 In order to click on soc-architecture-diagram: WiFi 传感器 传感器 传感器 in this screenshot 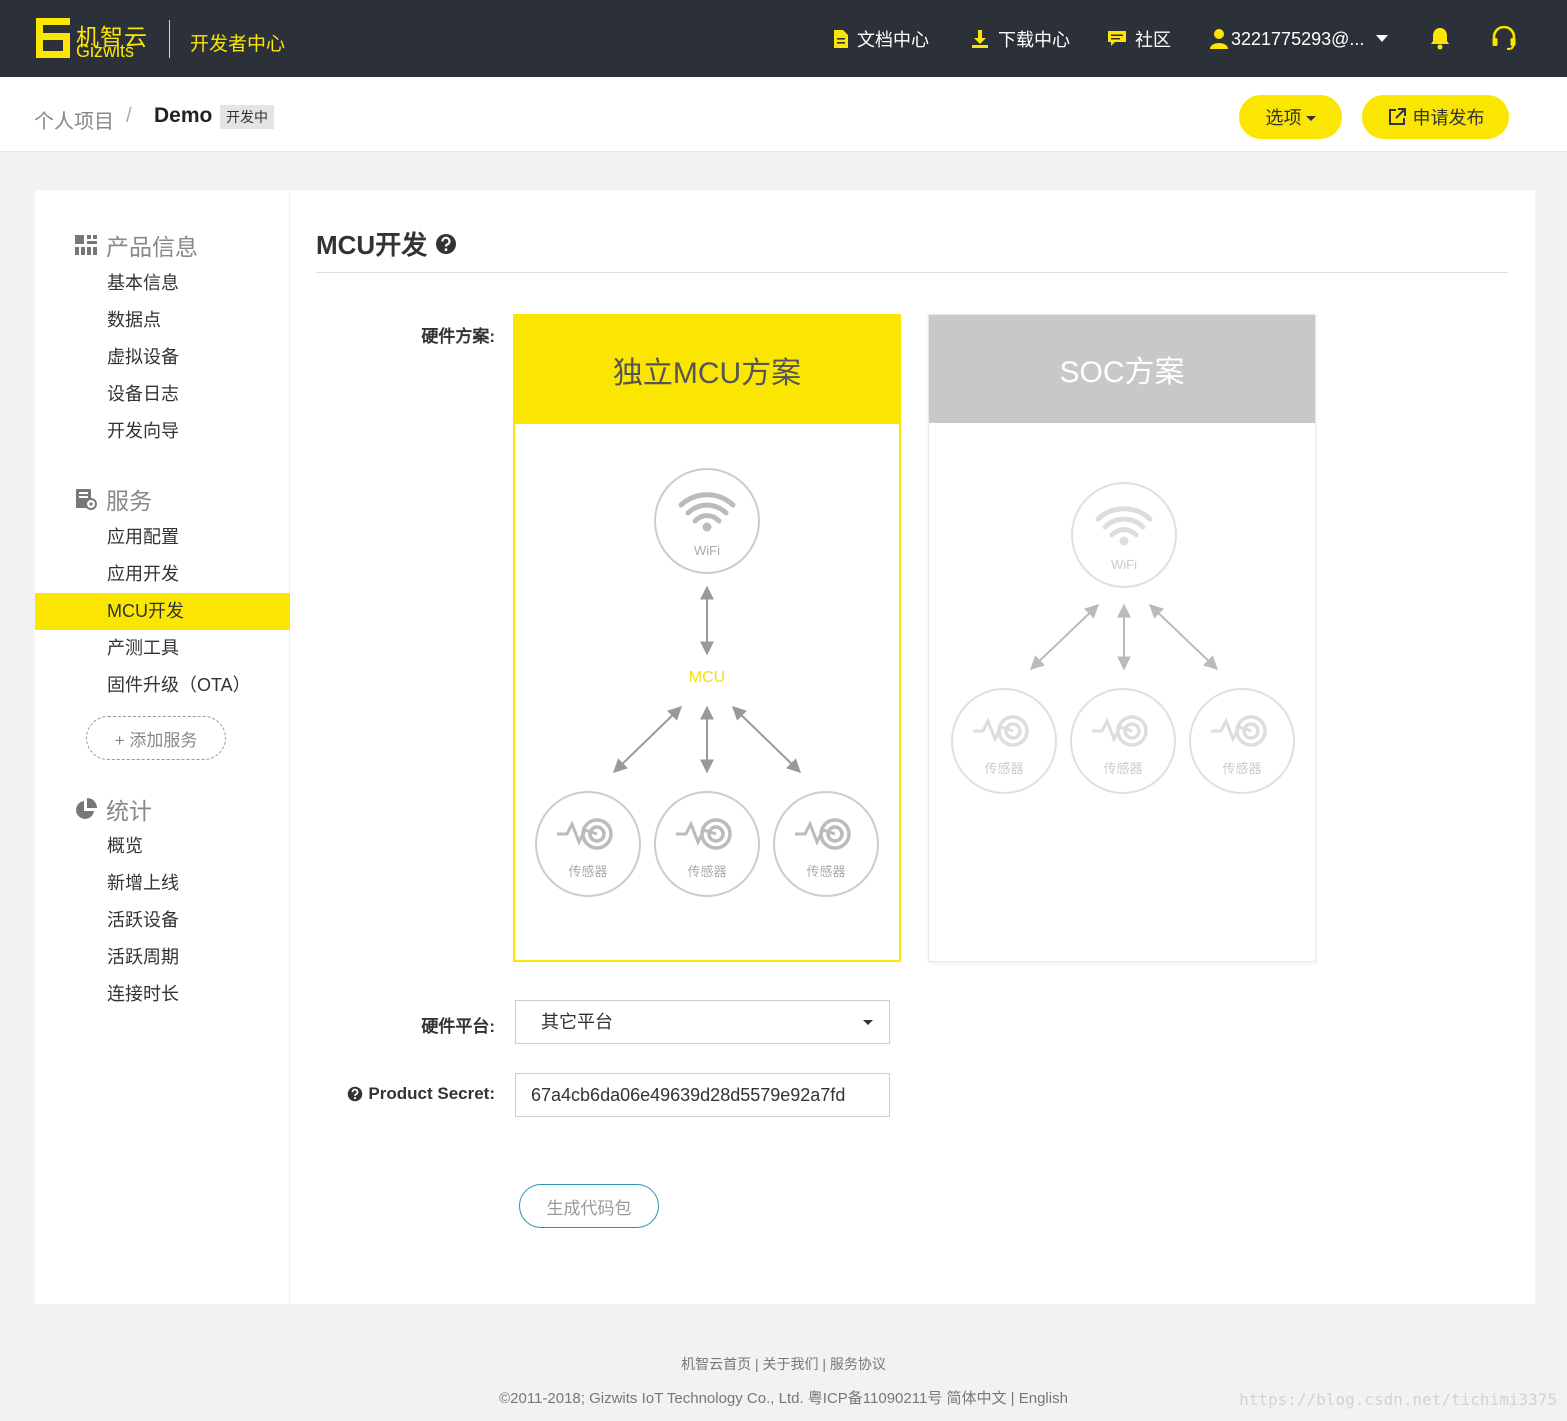, I will do `click(1123, 638)`.